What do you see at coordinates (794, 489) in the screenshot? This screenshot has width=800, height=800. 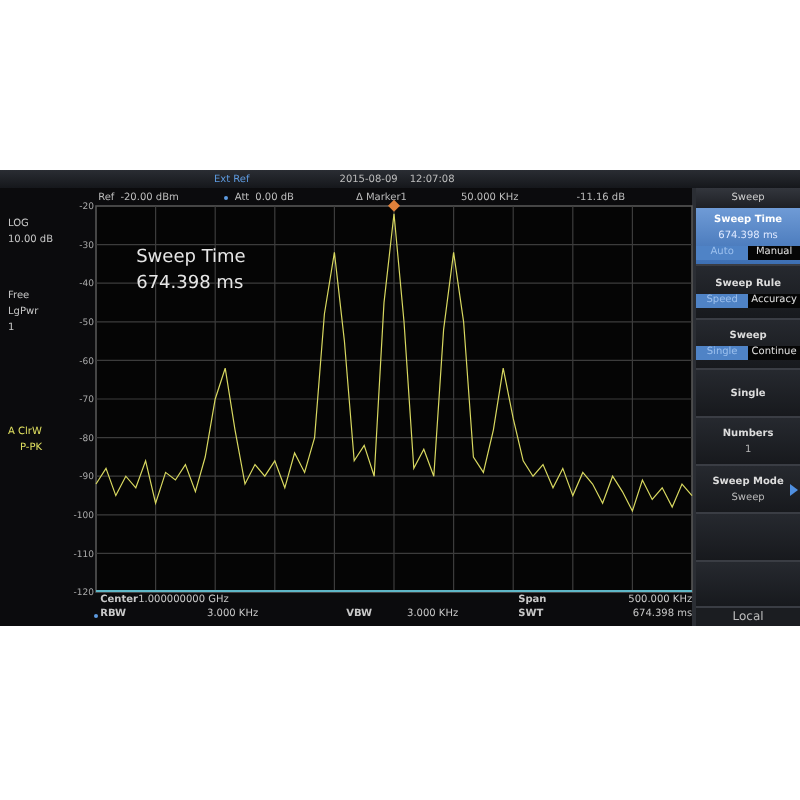 I see `arrow-icon` at bounding box center [794, 489].